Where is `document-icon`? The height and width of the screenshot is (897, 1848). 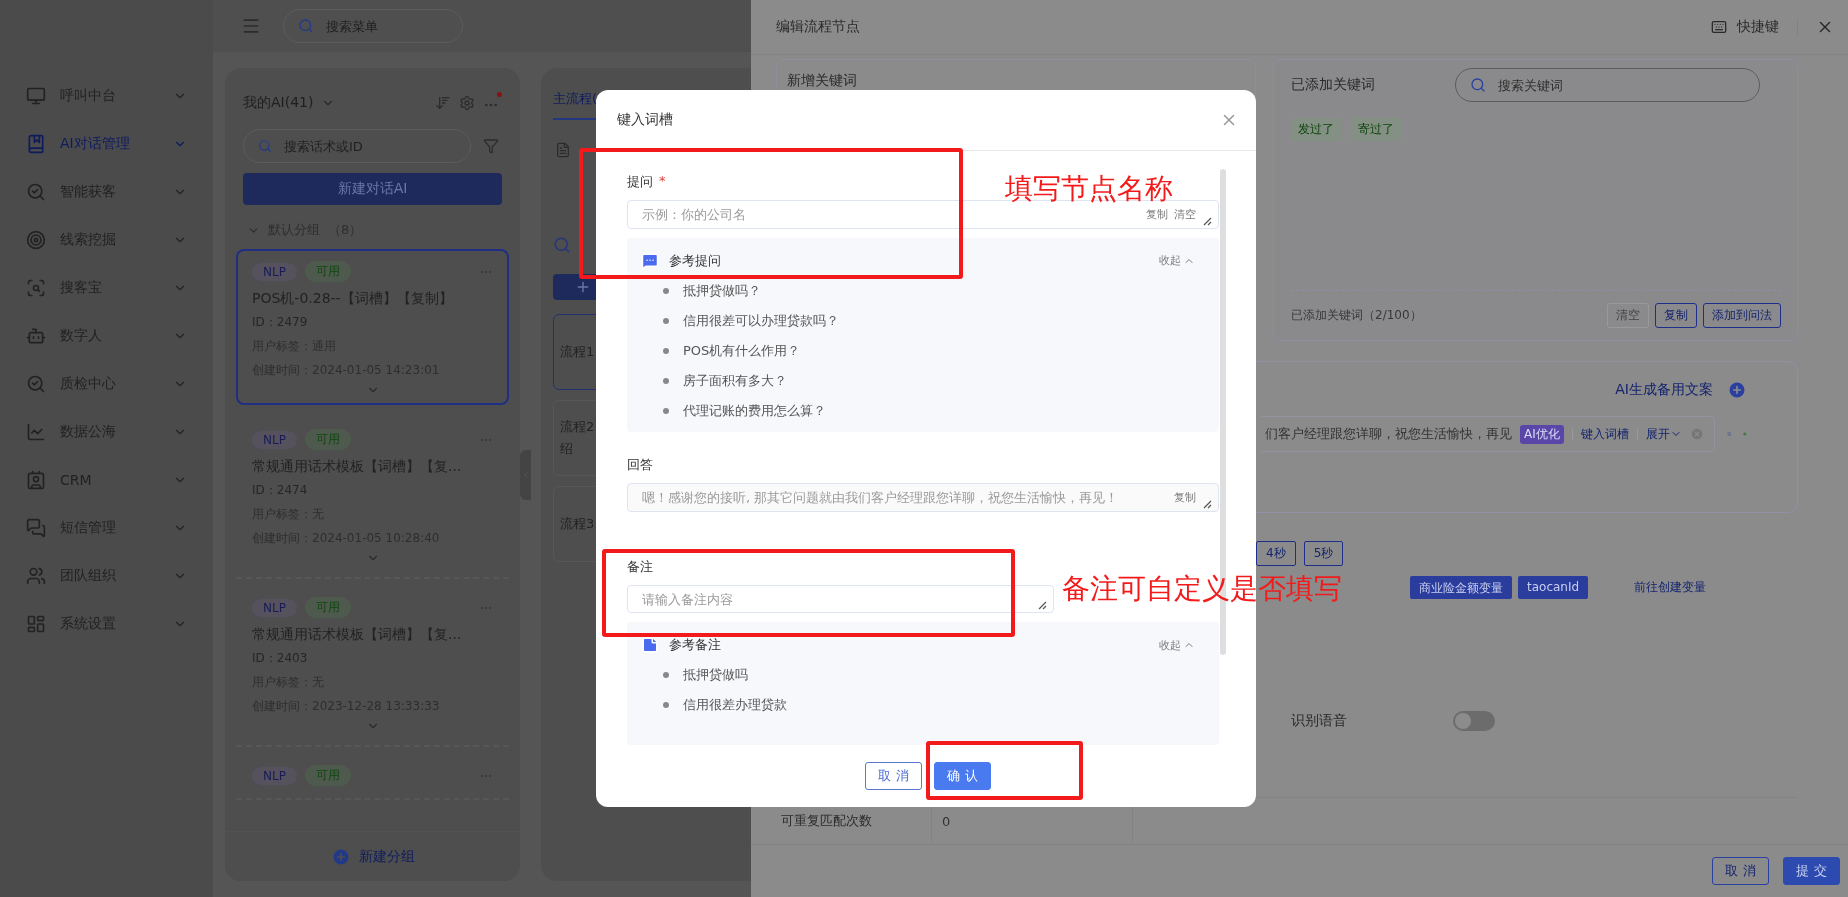 document-icon is located at coordinates (563, 150).